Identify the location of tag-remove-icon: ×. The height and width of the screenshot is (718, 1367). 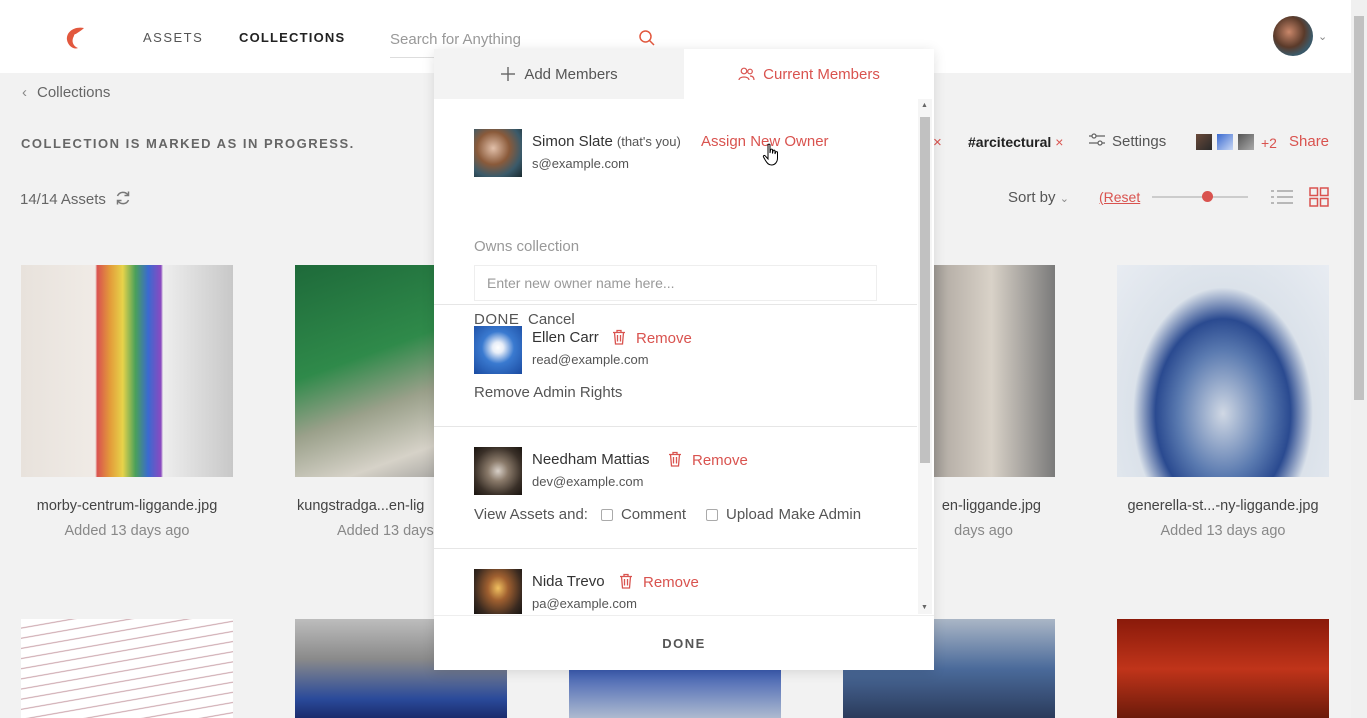
(937, 142).